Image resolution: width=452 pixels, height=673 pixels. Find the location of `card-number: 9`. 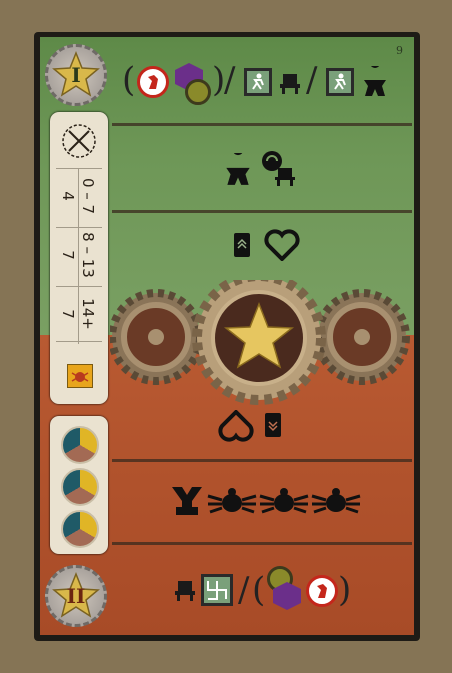

card-number: 9 is located at coordinates (399, 50).